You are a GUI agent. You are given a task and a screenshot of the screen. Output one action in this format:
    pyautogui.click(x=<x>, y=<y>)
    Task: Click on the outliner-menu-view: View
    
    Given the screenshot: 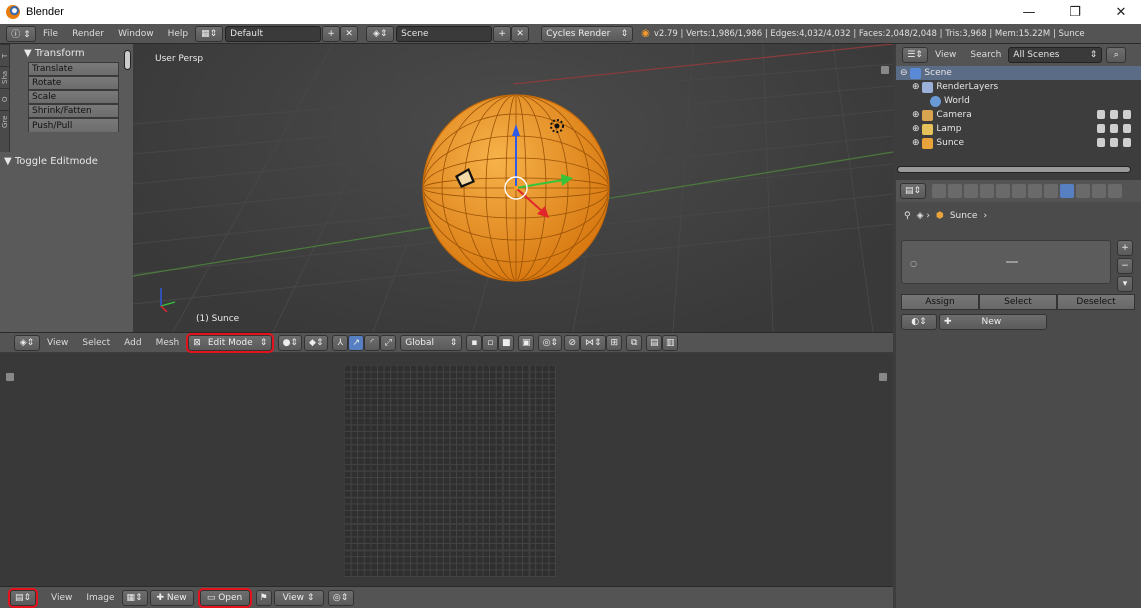 What is the action you would take?
    pyautogui.click(x=945, y=55)
    